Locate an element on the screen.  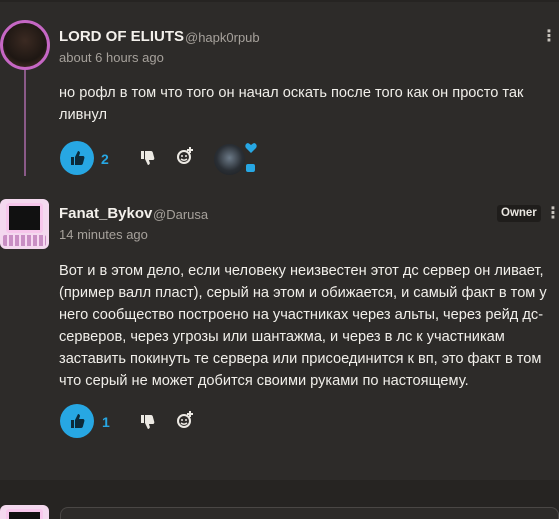
keyboard-icon is located at coordinates (24, 240).